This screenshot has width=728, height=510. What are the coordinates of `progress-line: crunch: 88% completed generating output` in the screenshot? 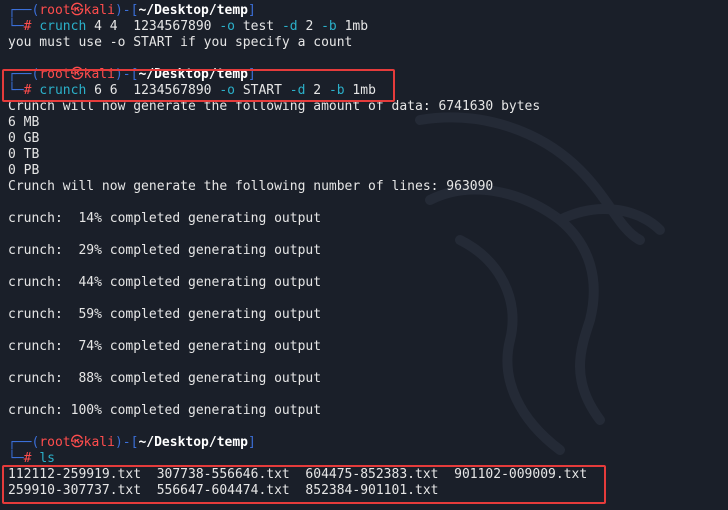 It's located at (165, 378).